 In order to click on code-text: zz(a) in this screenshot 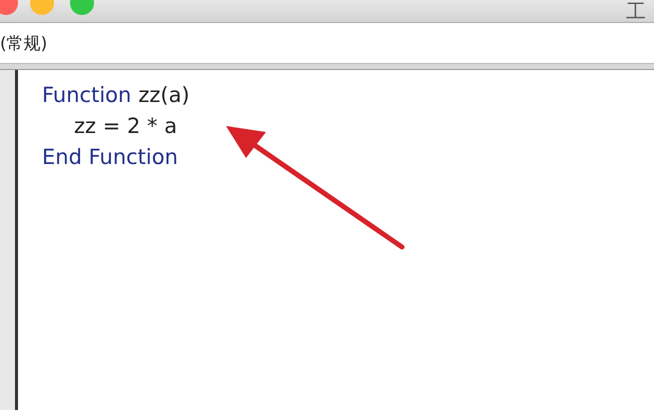, I will do `click(164, 95)`.